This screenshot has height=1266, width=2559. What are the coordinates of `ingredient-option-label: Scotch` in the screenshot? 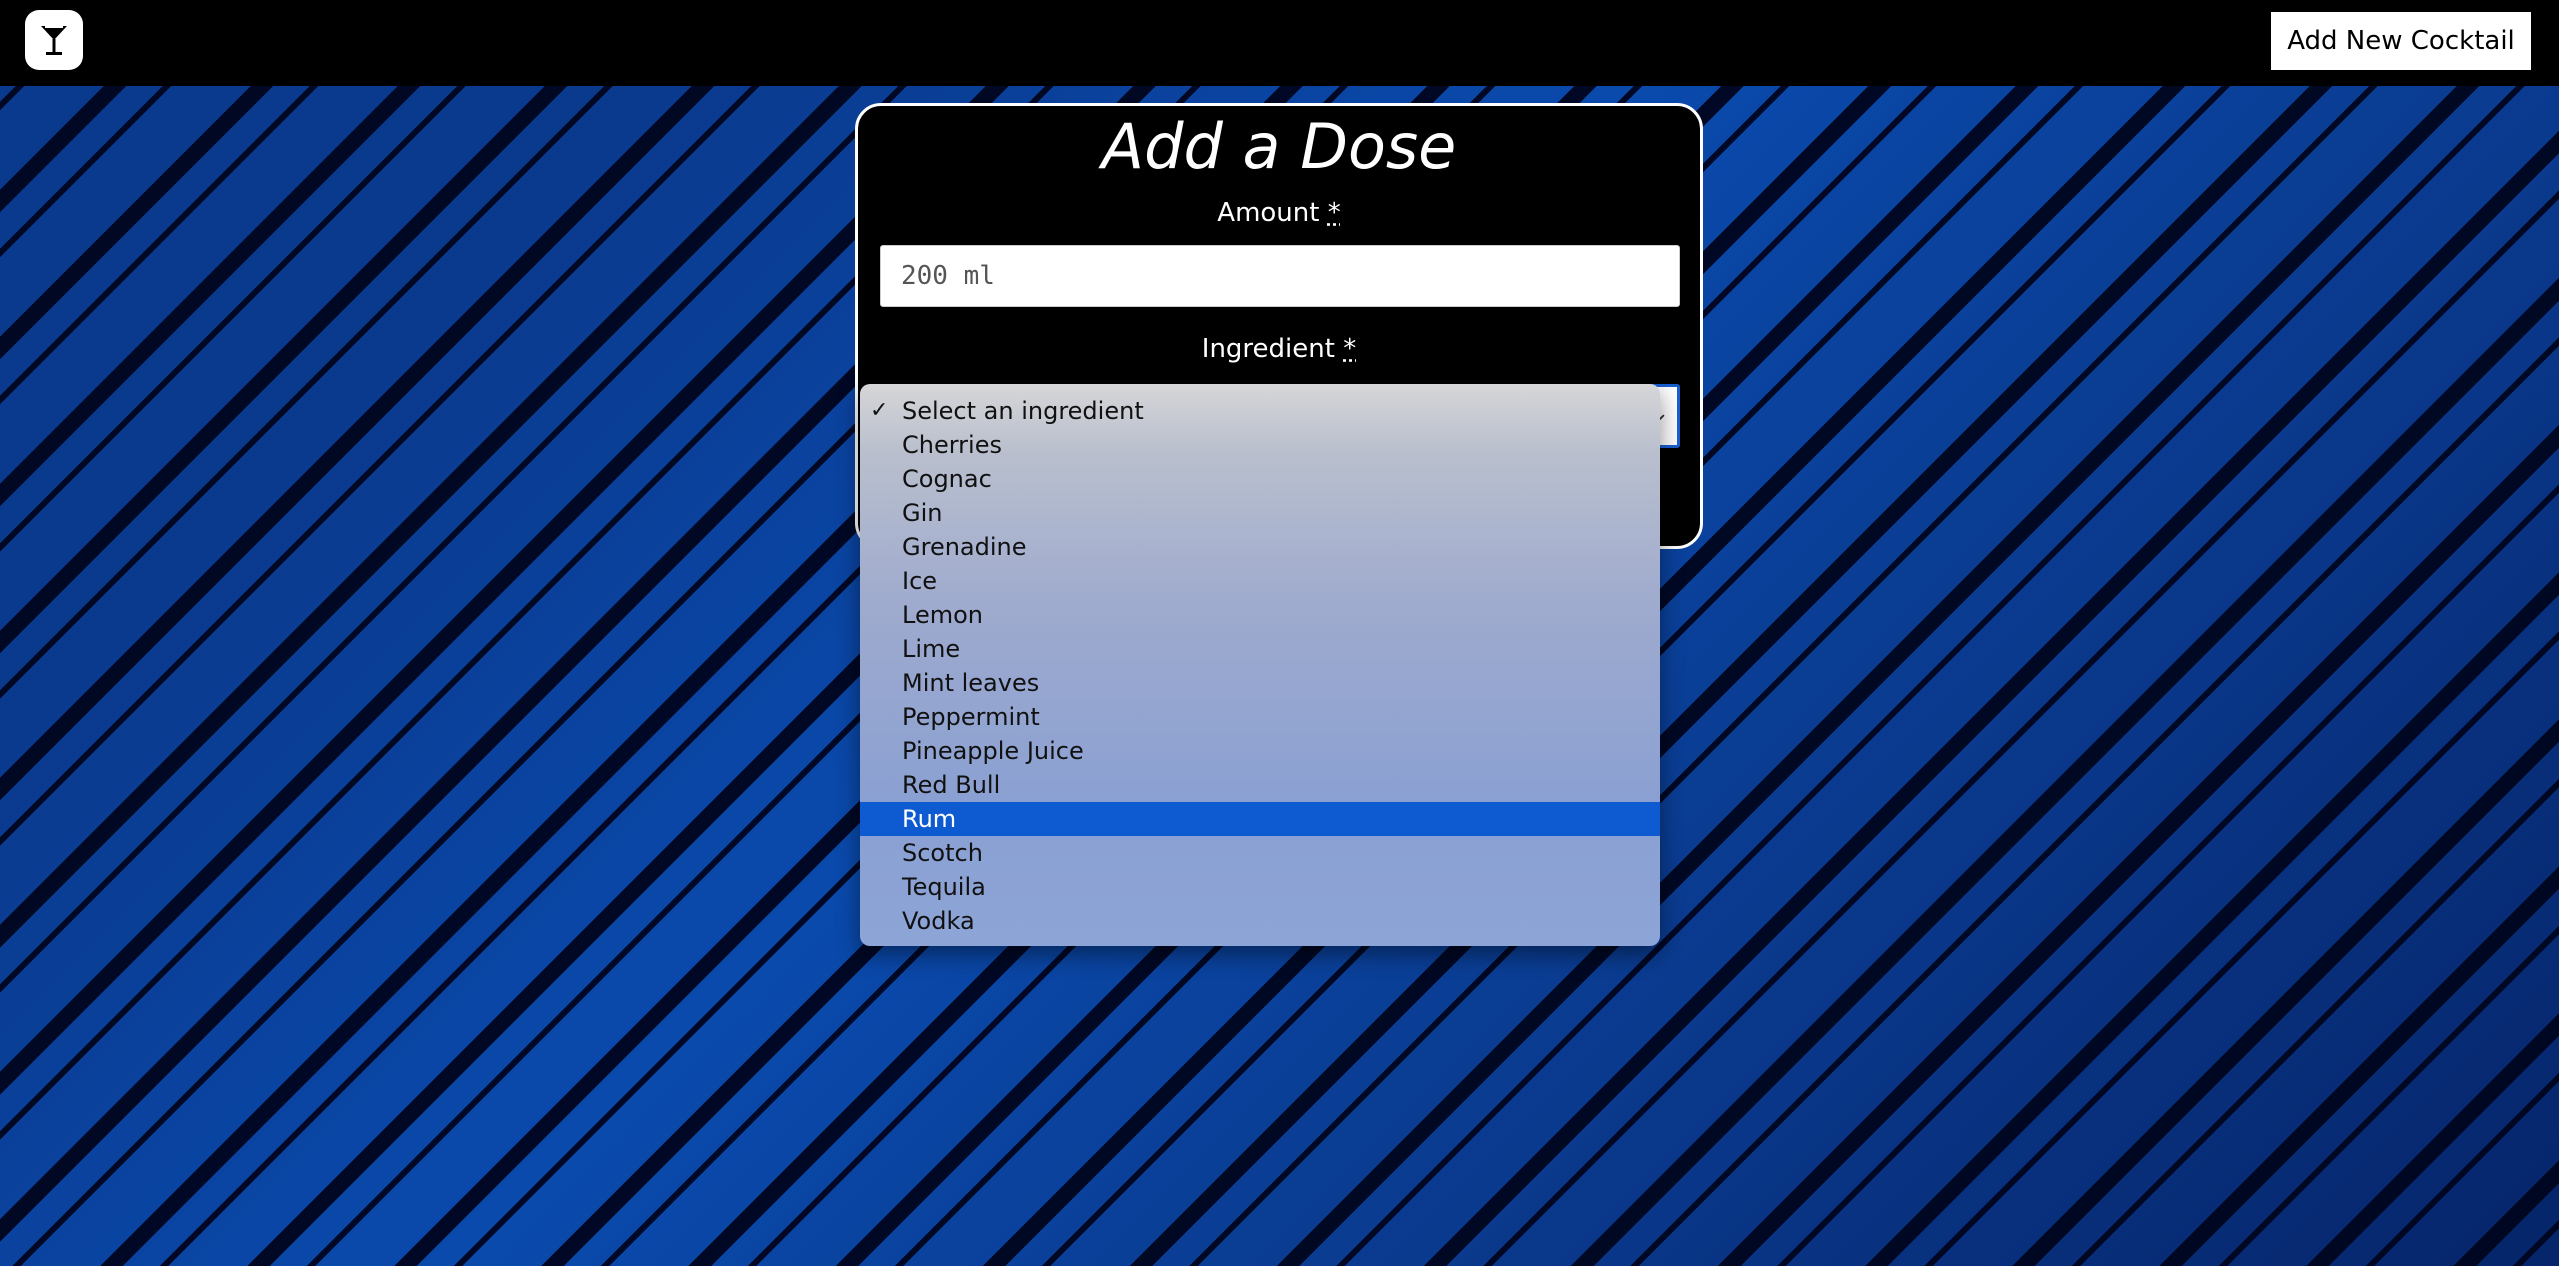 It's located at (942, 853).